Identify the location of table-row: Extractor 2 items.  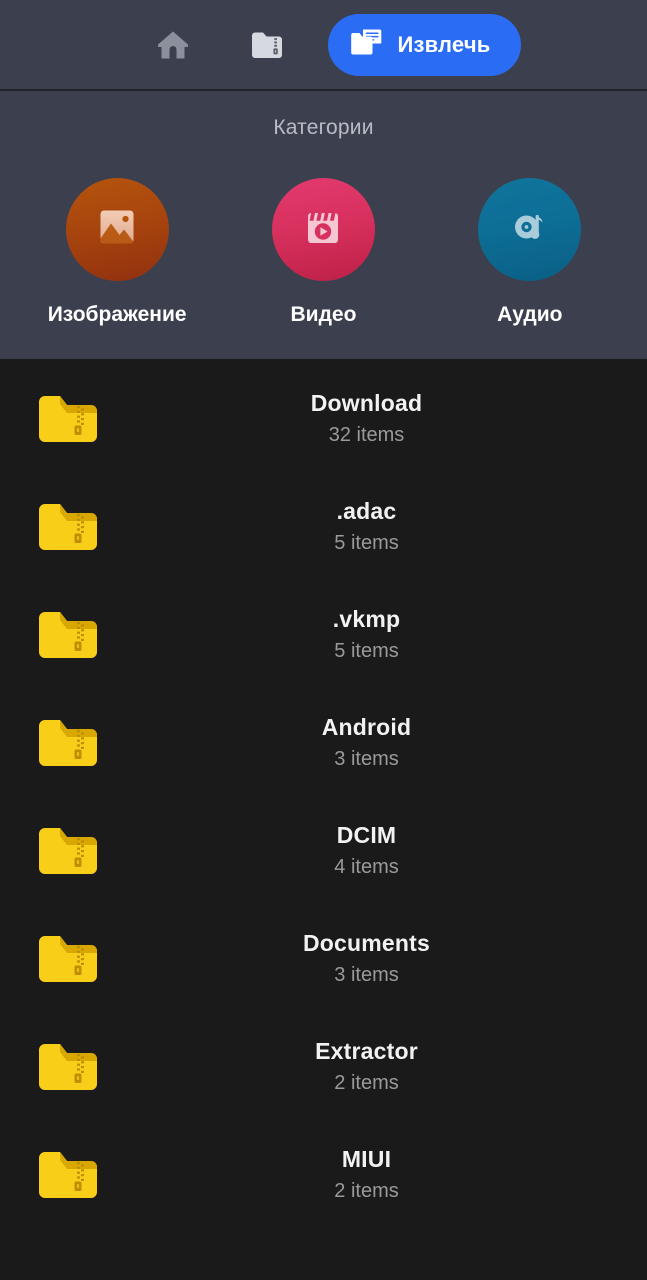
(323, 1067).